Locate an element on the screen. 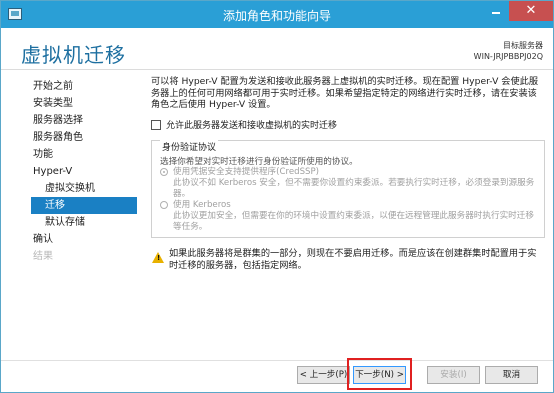  nav-item-virtual-switches: 虚拟交换机 is located at coordinates (84, 188).